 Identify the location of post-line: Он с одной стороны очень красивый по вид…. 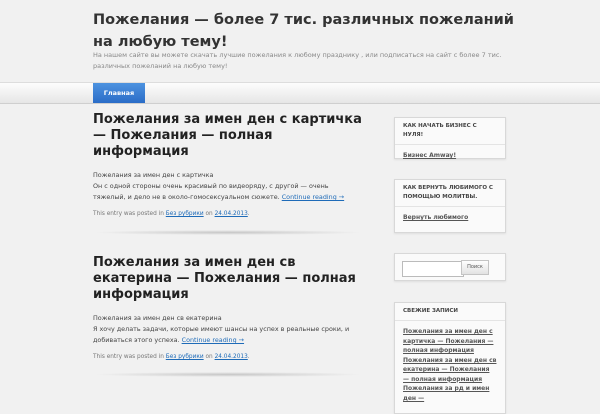
(228, 192).